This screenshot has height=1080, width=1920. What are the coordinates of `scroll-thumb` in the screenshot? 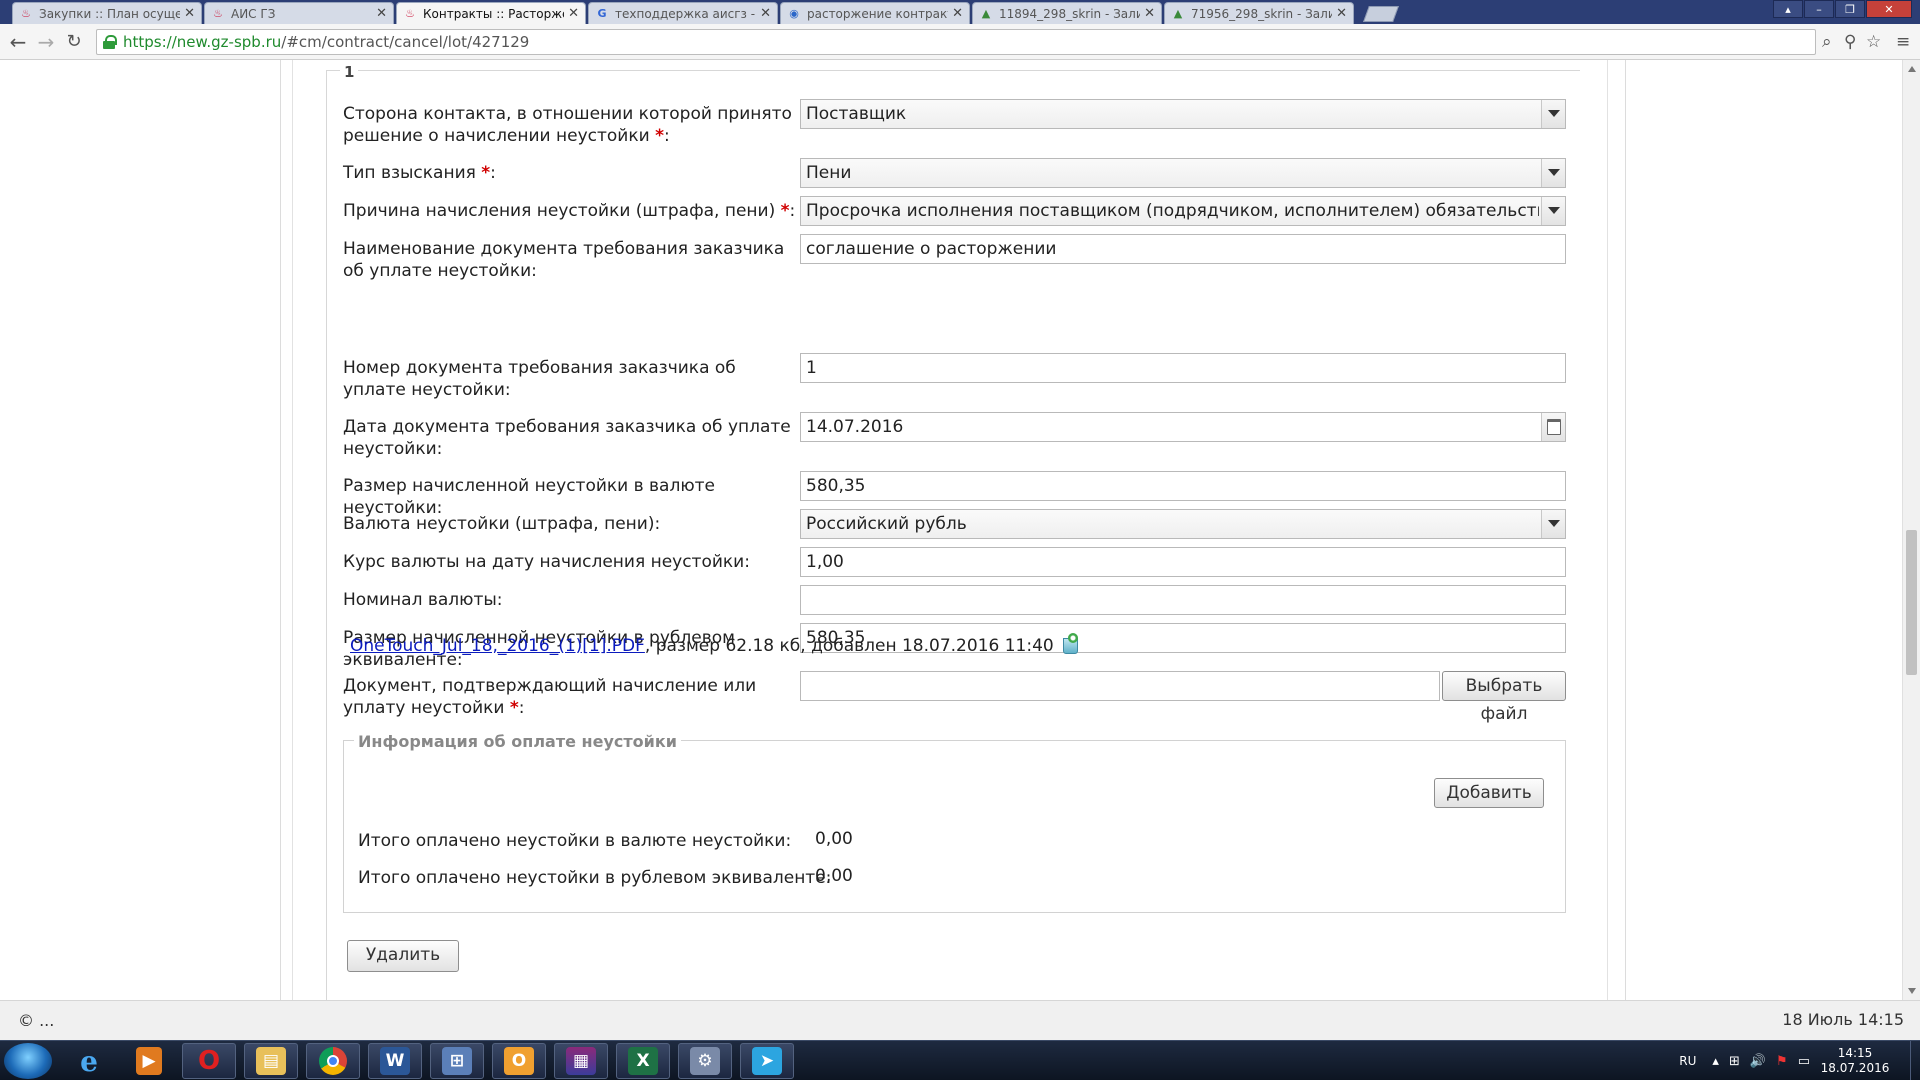 It's located at (1911, 602).